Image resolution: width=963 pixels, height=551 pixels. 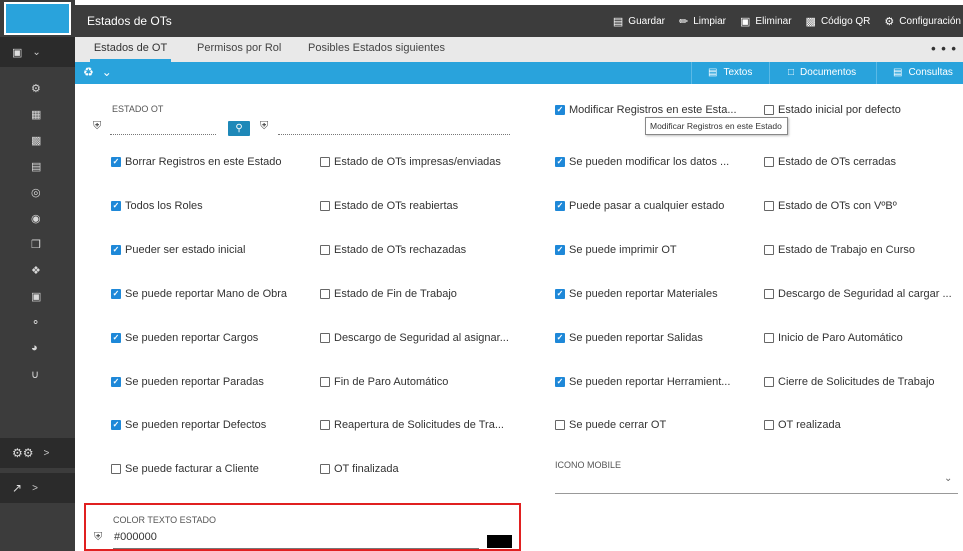 What do you see at coordinates (37, 348) in the screenshot?
I see `gauge-icon: ◕` at bounding box center [37, 348].